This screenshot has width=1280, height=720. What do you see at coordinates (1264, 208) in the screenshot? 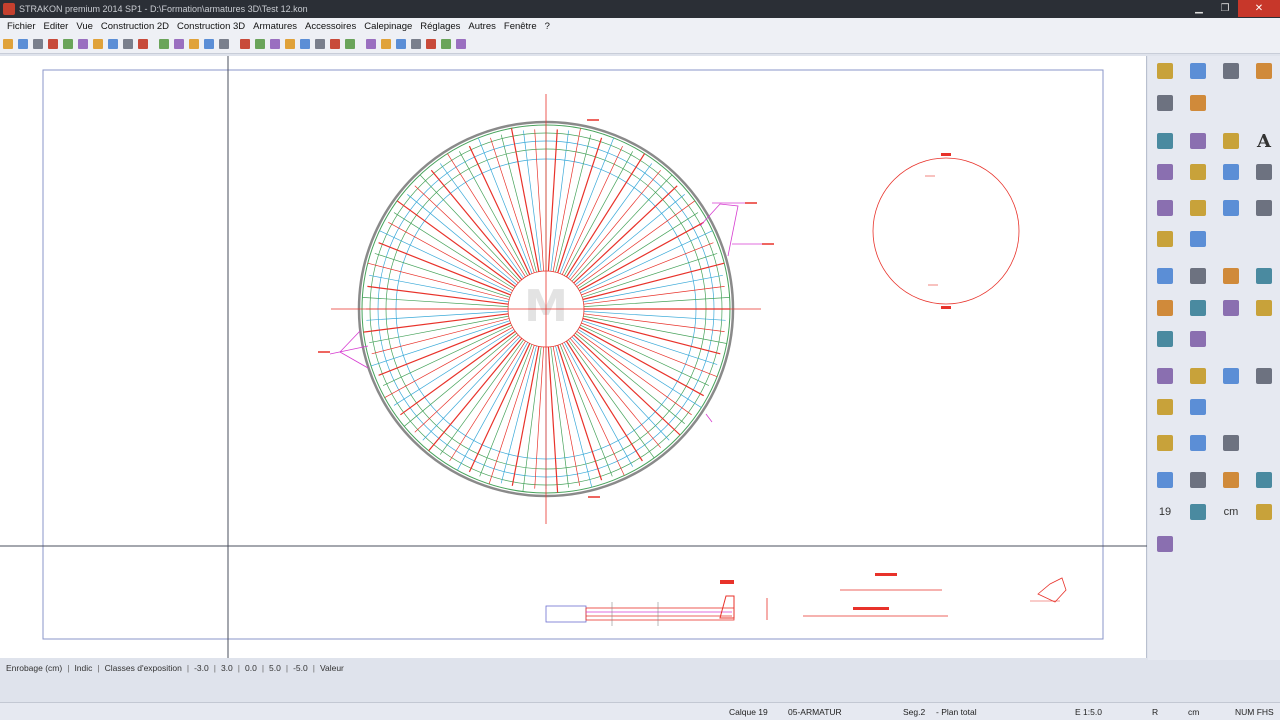
I see `sheet-button` at bounding box center [1264, 208].